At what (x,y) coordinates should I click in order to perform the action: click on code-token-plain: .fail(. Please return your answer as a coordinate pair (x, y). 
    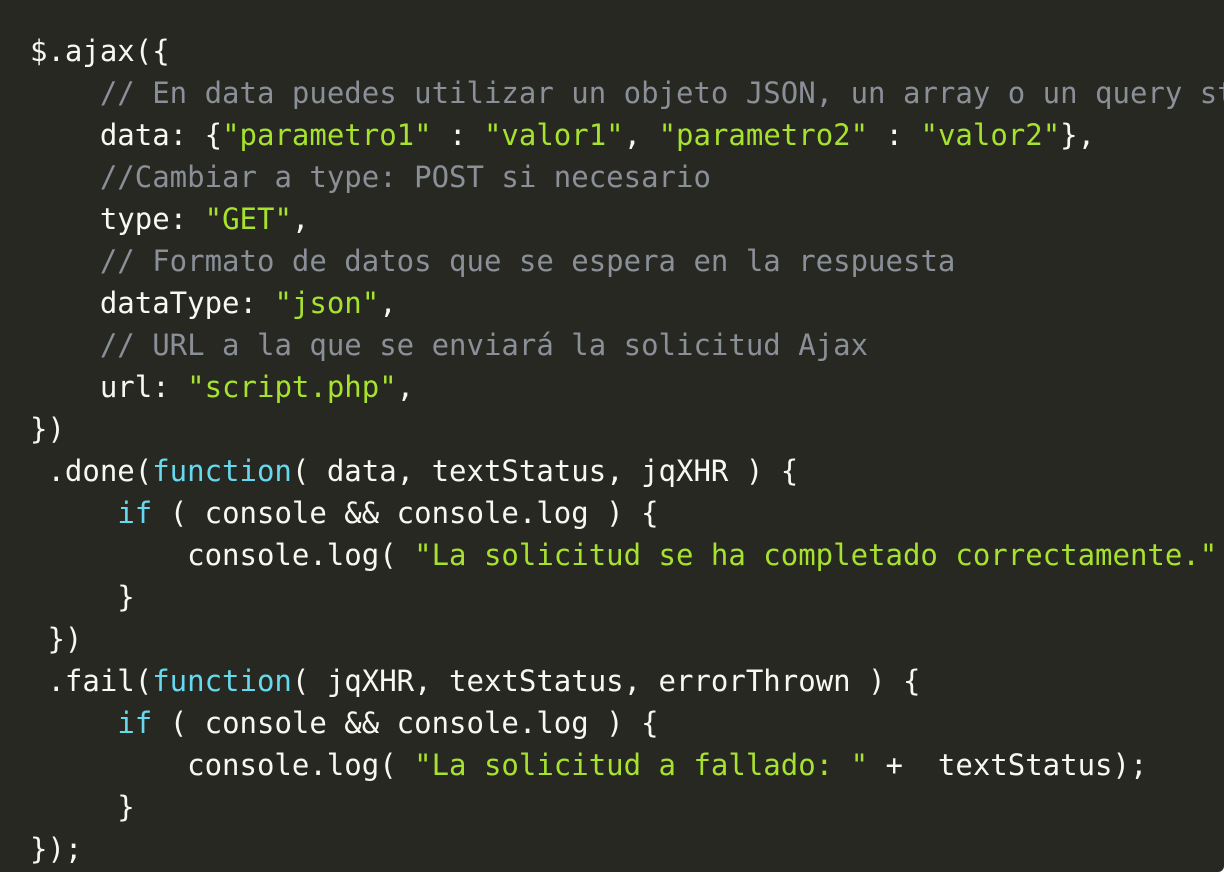
    Looking at the image, I should click on (91, 681).